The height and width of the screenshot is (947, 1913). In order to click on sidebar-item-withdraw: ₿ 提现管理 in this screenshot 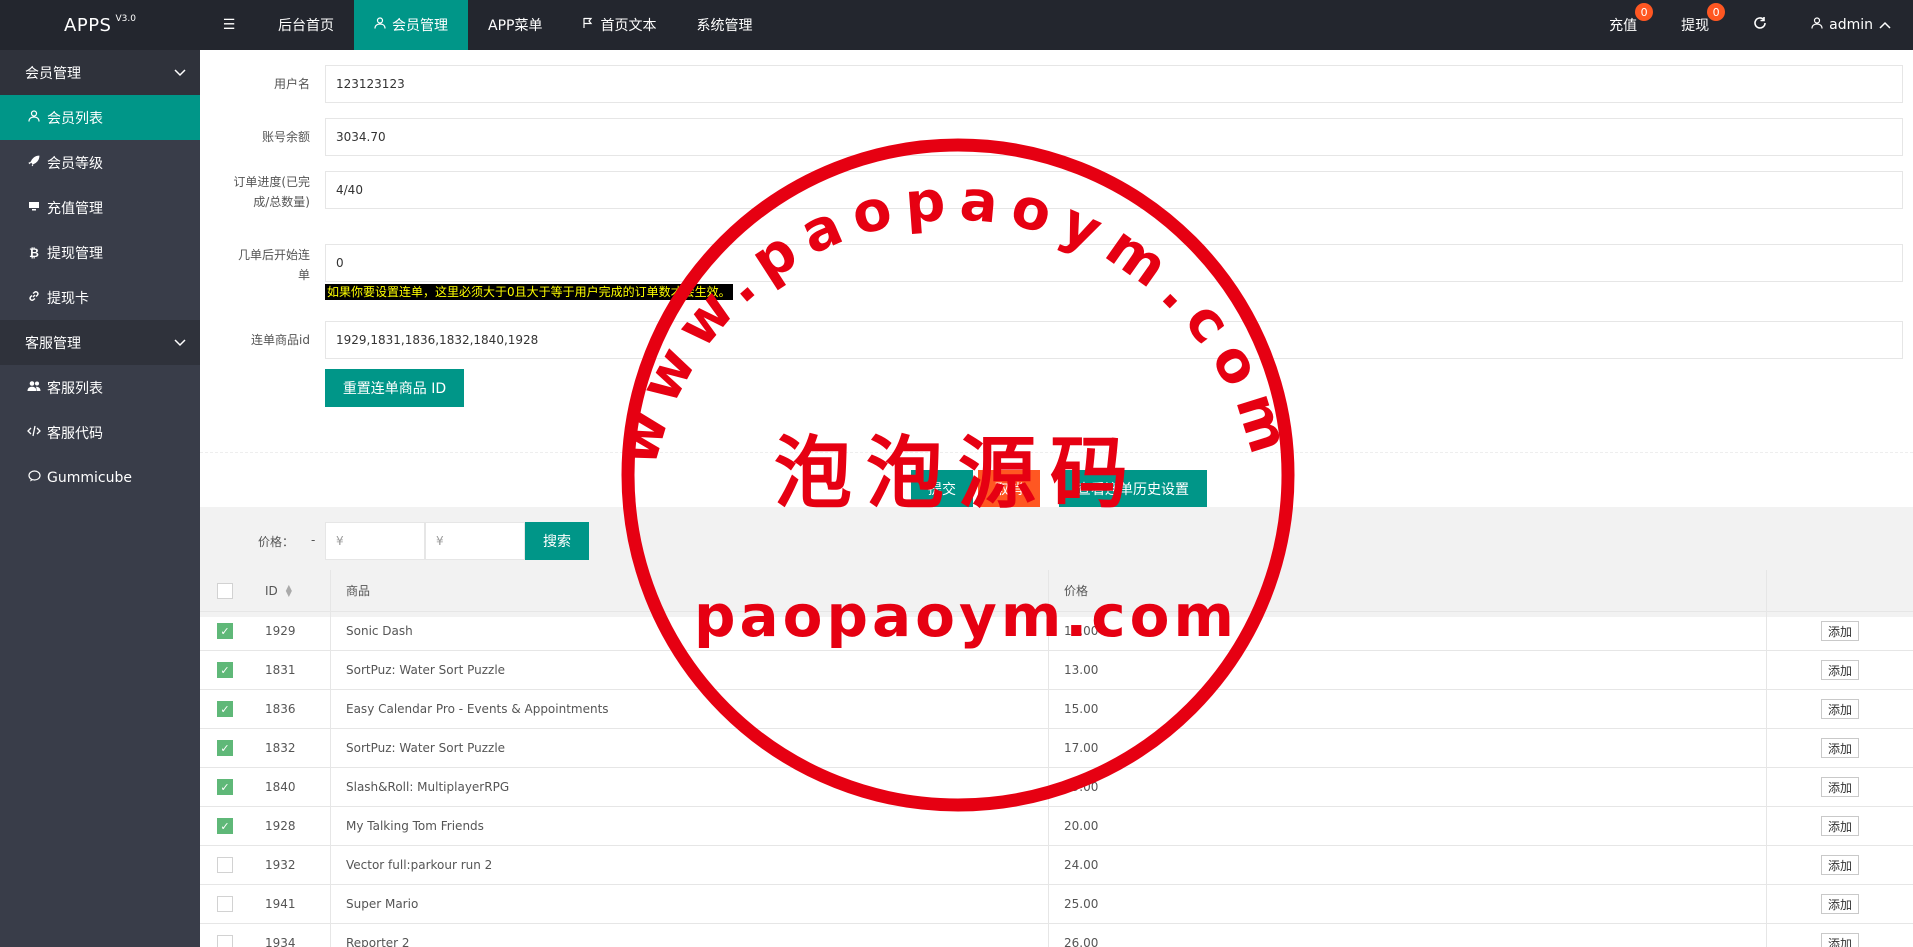, I will do `click(100, 252)`.